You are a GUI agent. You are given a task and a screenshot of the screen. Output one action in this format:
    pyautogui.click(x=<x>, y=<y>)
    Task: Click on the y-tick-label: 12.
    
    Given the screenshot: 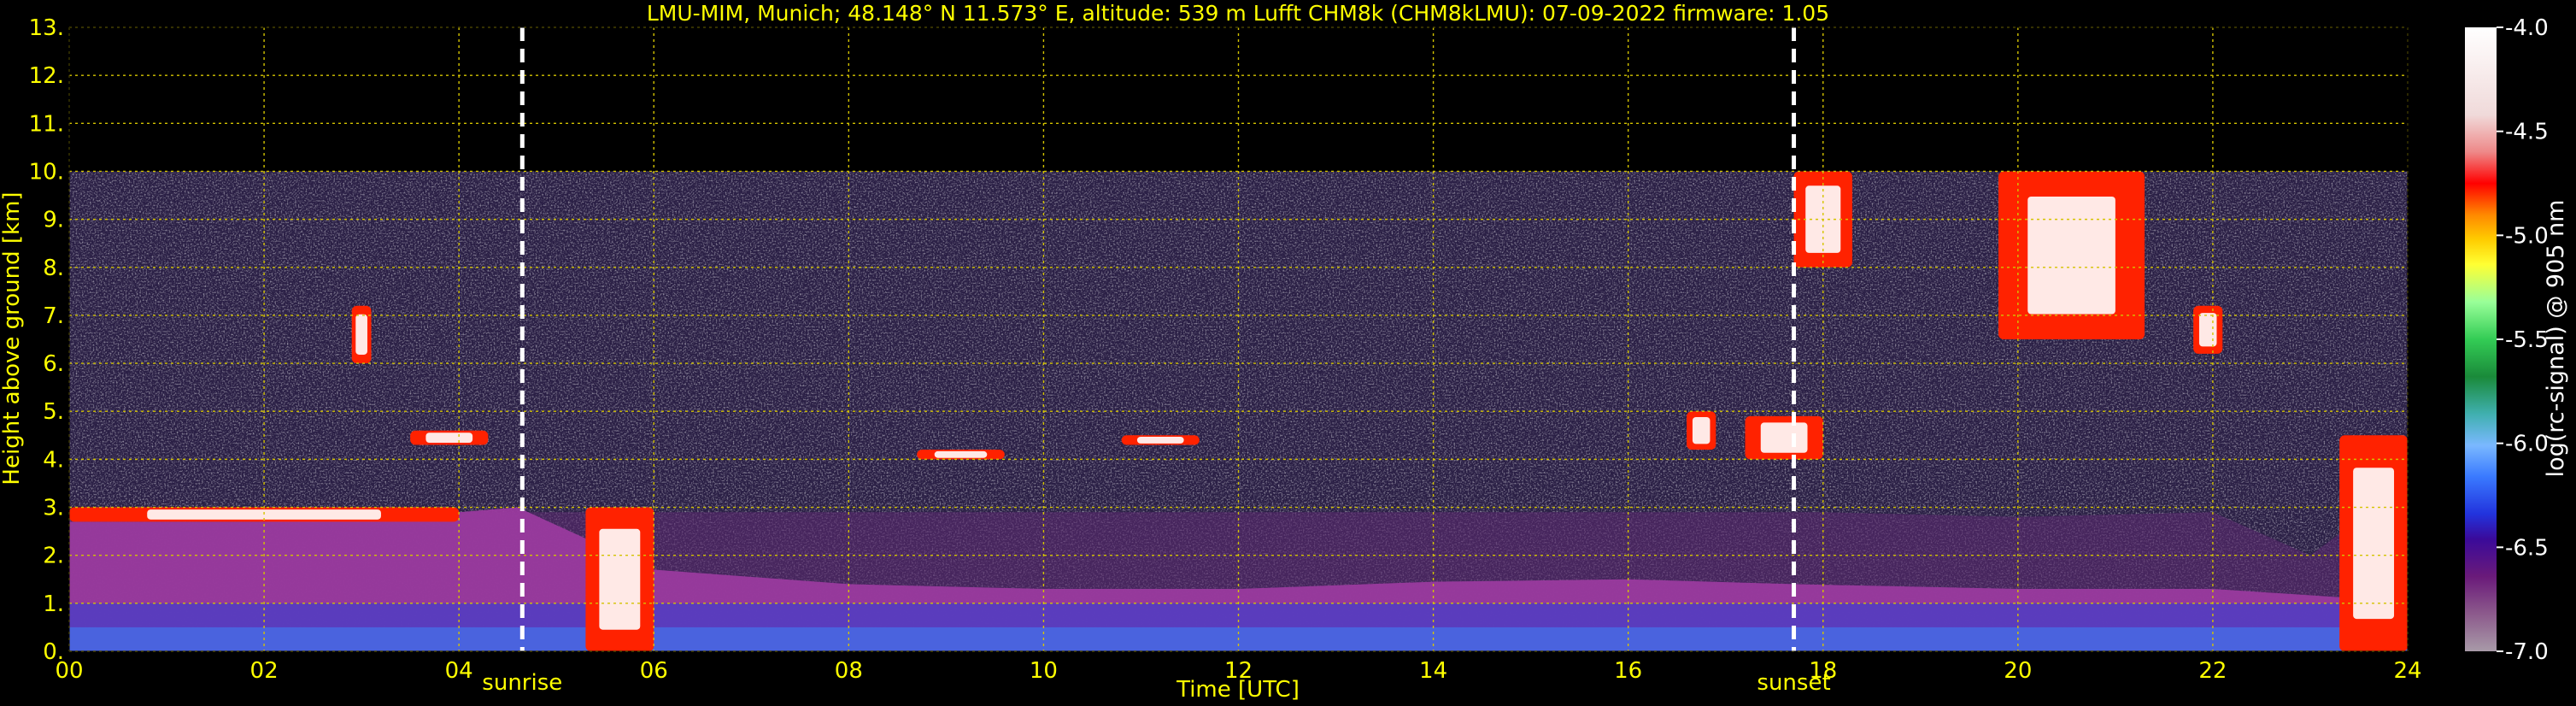 What is the action you would take?
    pyautogui.click(x=46, y=76)
    